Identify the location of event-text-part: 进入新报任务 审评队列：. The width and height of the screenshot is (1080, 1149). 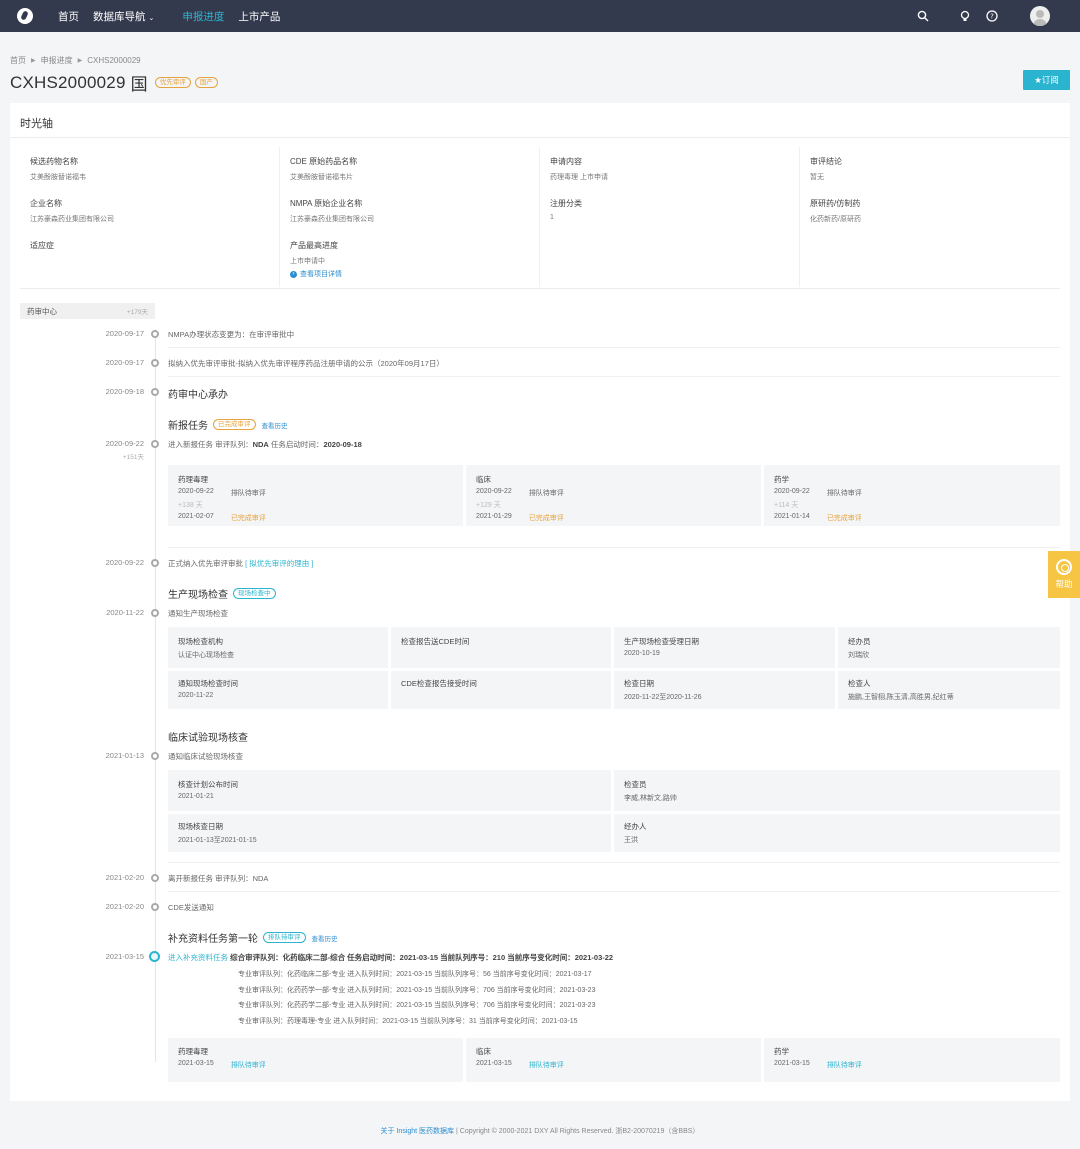
(210, 444).